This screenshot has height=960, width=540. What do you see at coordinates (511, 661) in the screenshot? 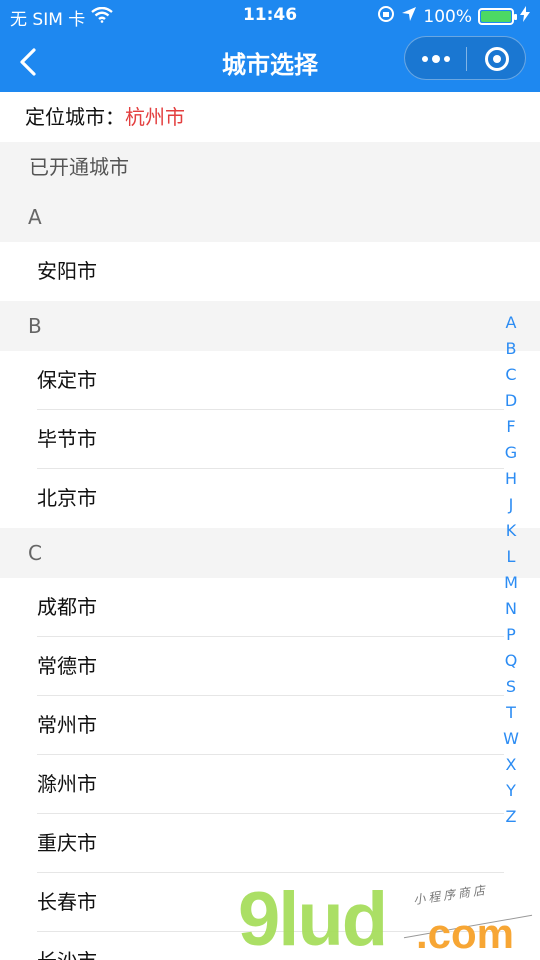
I see `index-letter-q: Q` at bounding box center [511, 661].